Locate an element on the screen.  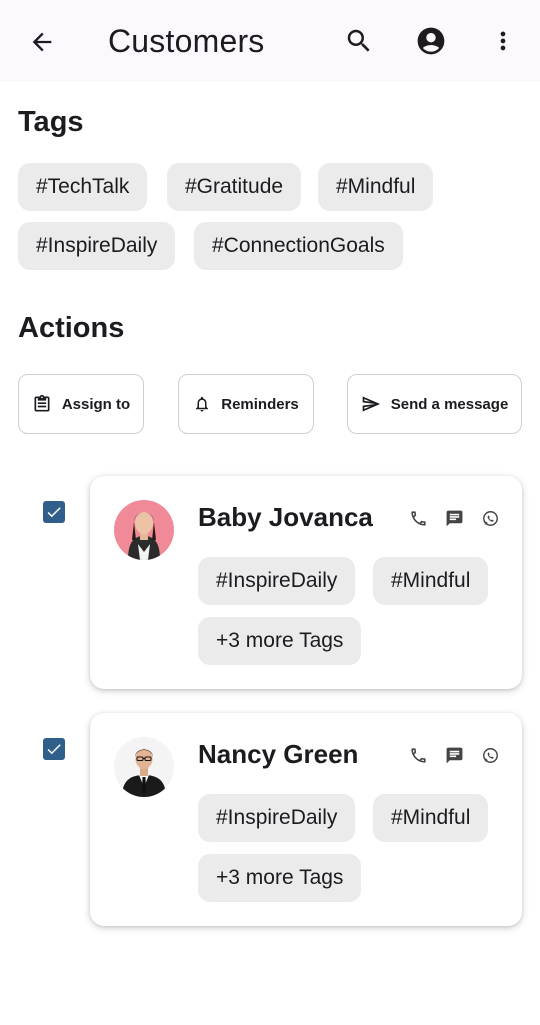
search-button is located at coordinates (359, 41).